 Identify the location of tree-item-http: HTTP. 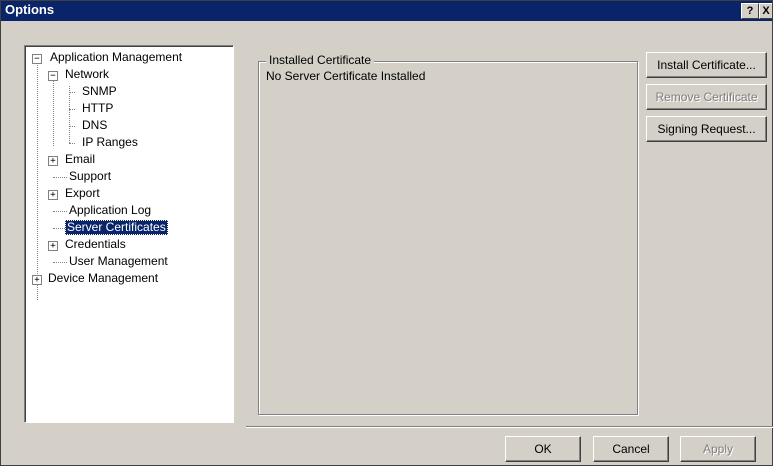
(97, 108).